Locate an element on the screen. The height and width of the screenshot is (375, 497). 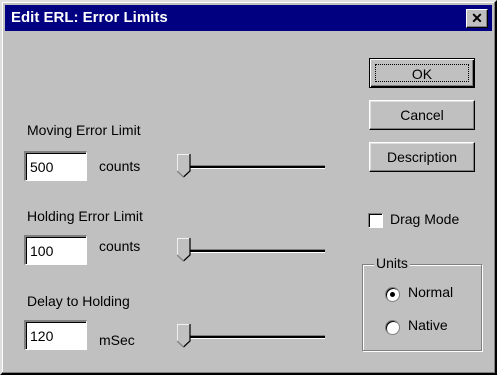
moving-error-limit-unit: counts is located at coordinates (120, 166).